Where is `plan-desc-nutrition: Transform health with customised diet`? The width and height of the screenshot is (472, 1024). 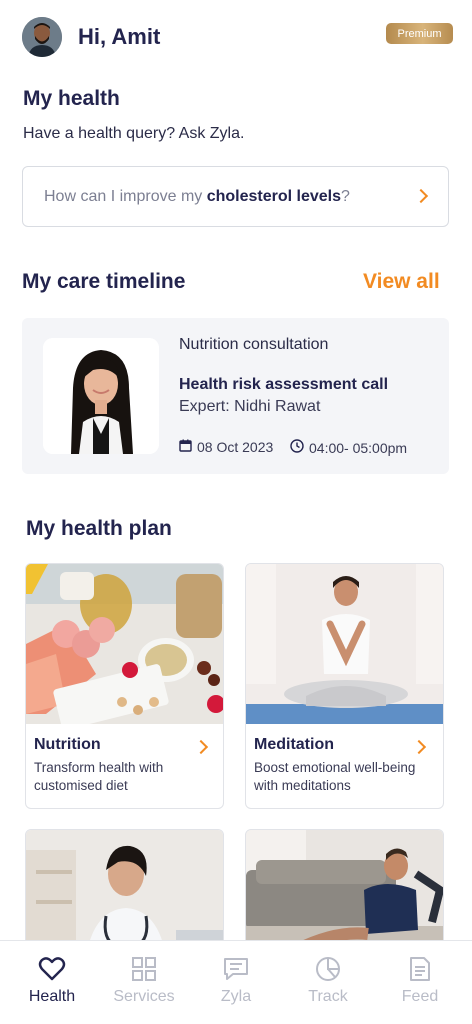 plan-desc-nutrition: Transform health with customised diet is located at coordinates (99, 776).